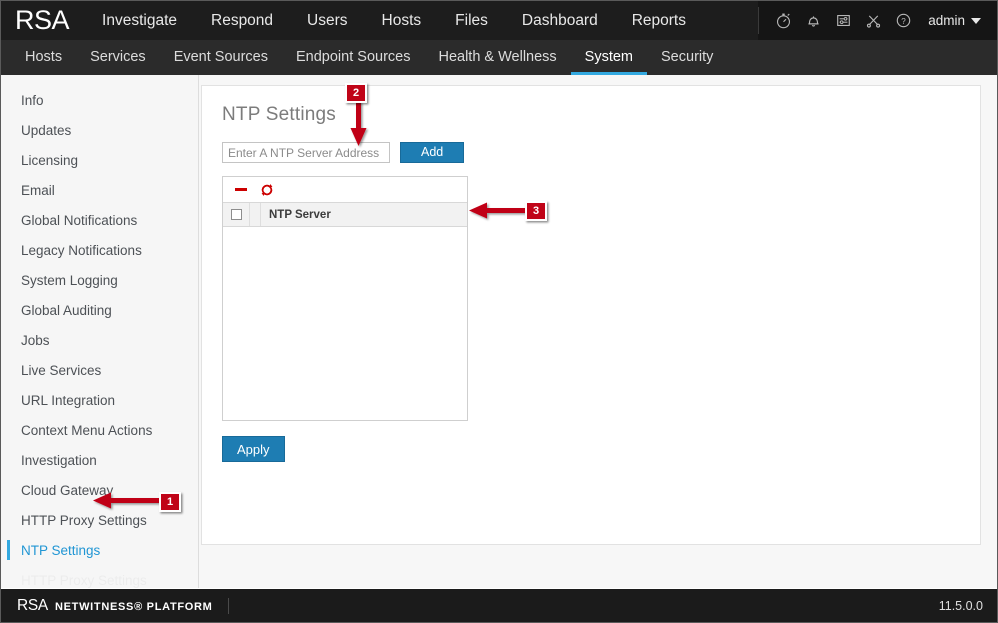 This screenshot has width=998, height=623. What do you see at coordinates (960, 605) in the screenshot?
I see `version-label: 11.5.0.0` at bounding box center [960, 605].